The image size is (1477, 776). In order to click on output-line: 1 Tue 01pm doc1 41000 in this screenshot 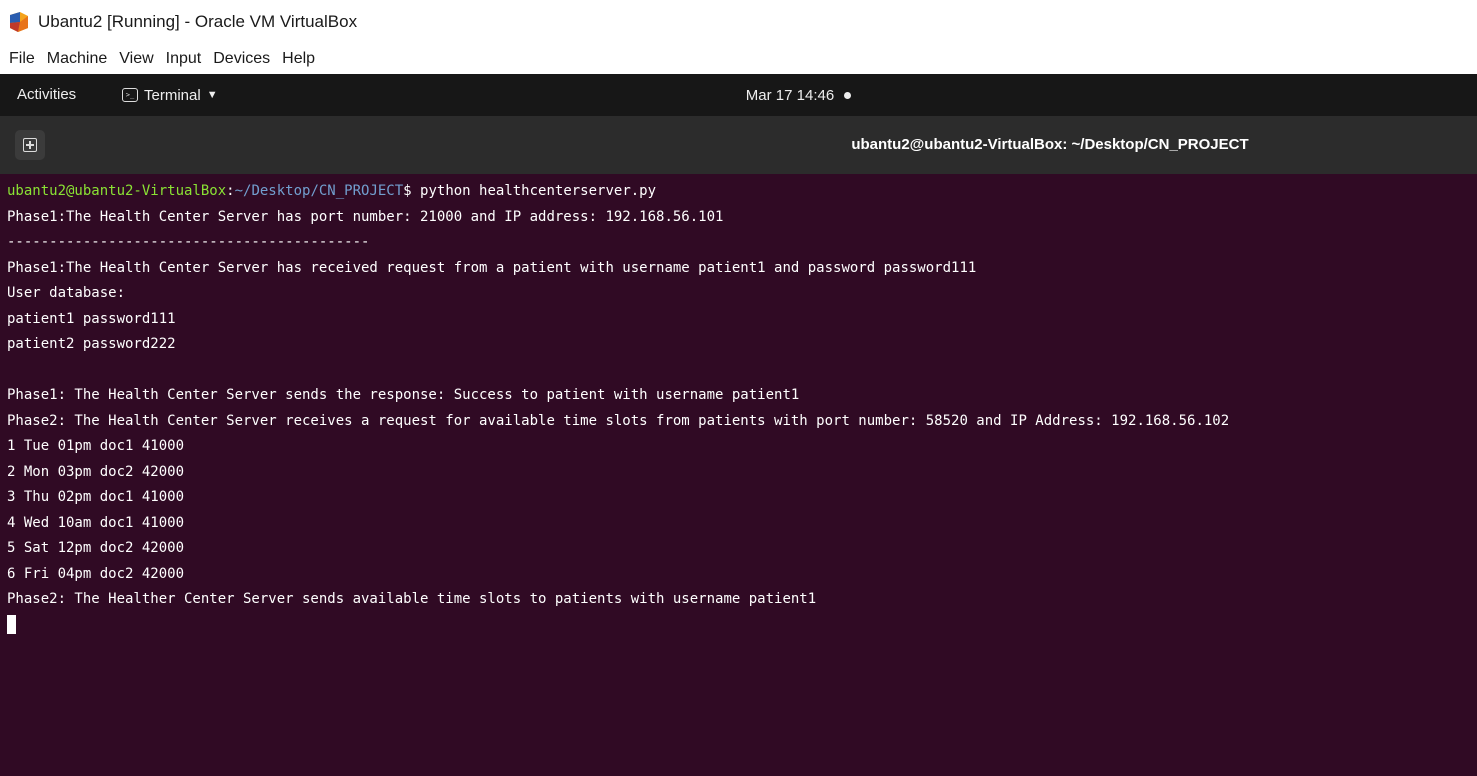, I will do `click(96, 446)`.